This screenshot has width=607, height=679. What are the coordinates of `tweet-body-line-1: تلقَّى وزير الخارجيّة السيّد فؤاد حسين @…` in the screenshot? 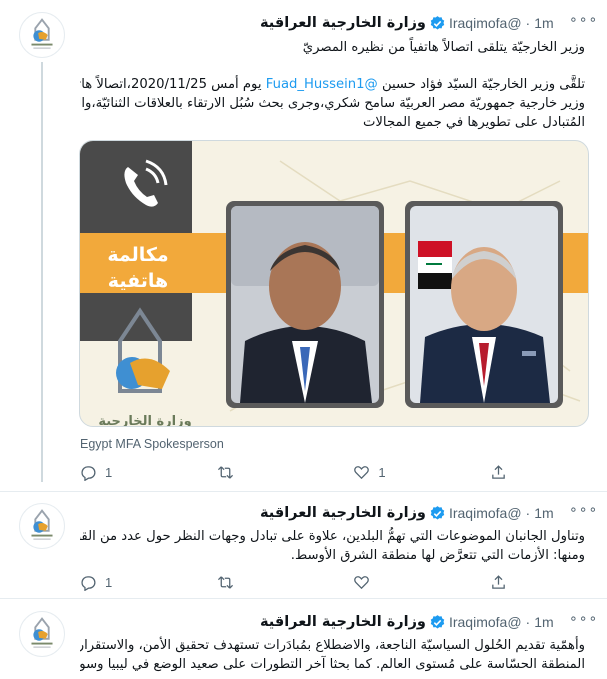 It's located at (332, 84).